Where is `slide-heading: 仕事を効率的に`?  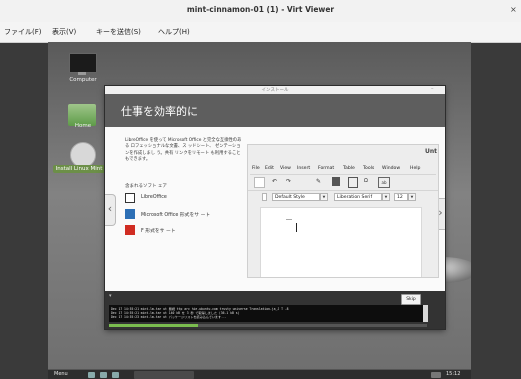 slide-heading: 仕事を効率的に is located at coordinates (159, 111).